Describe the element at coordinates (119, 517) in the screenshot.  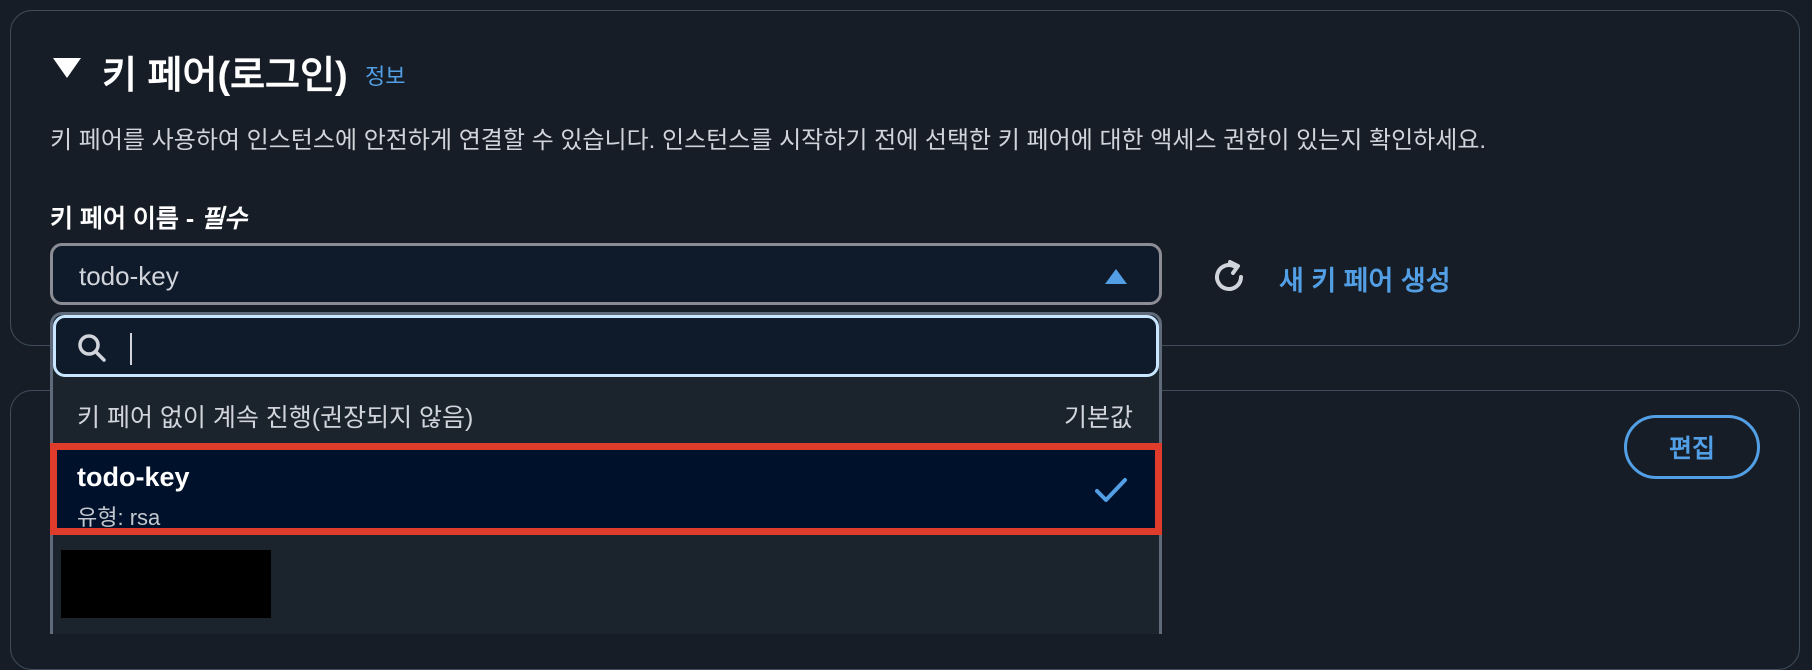
I see `option-type: 유형: rsa` at that location.